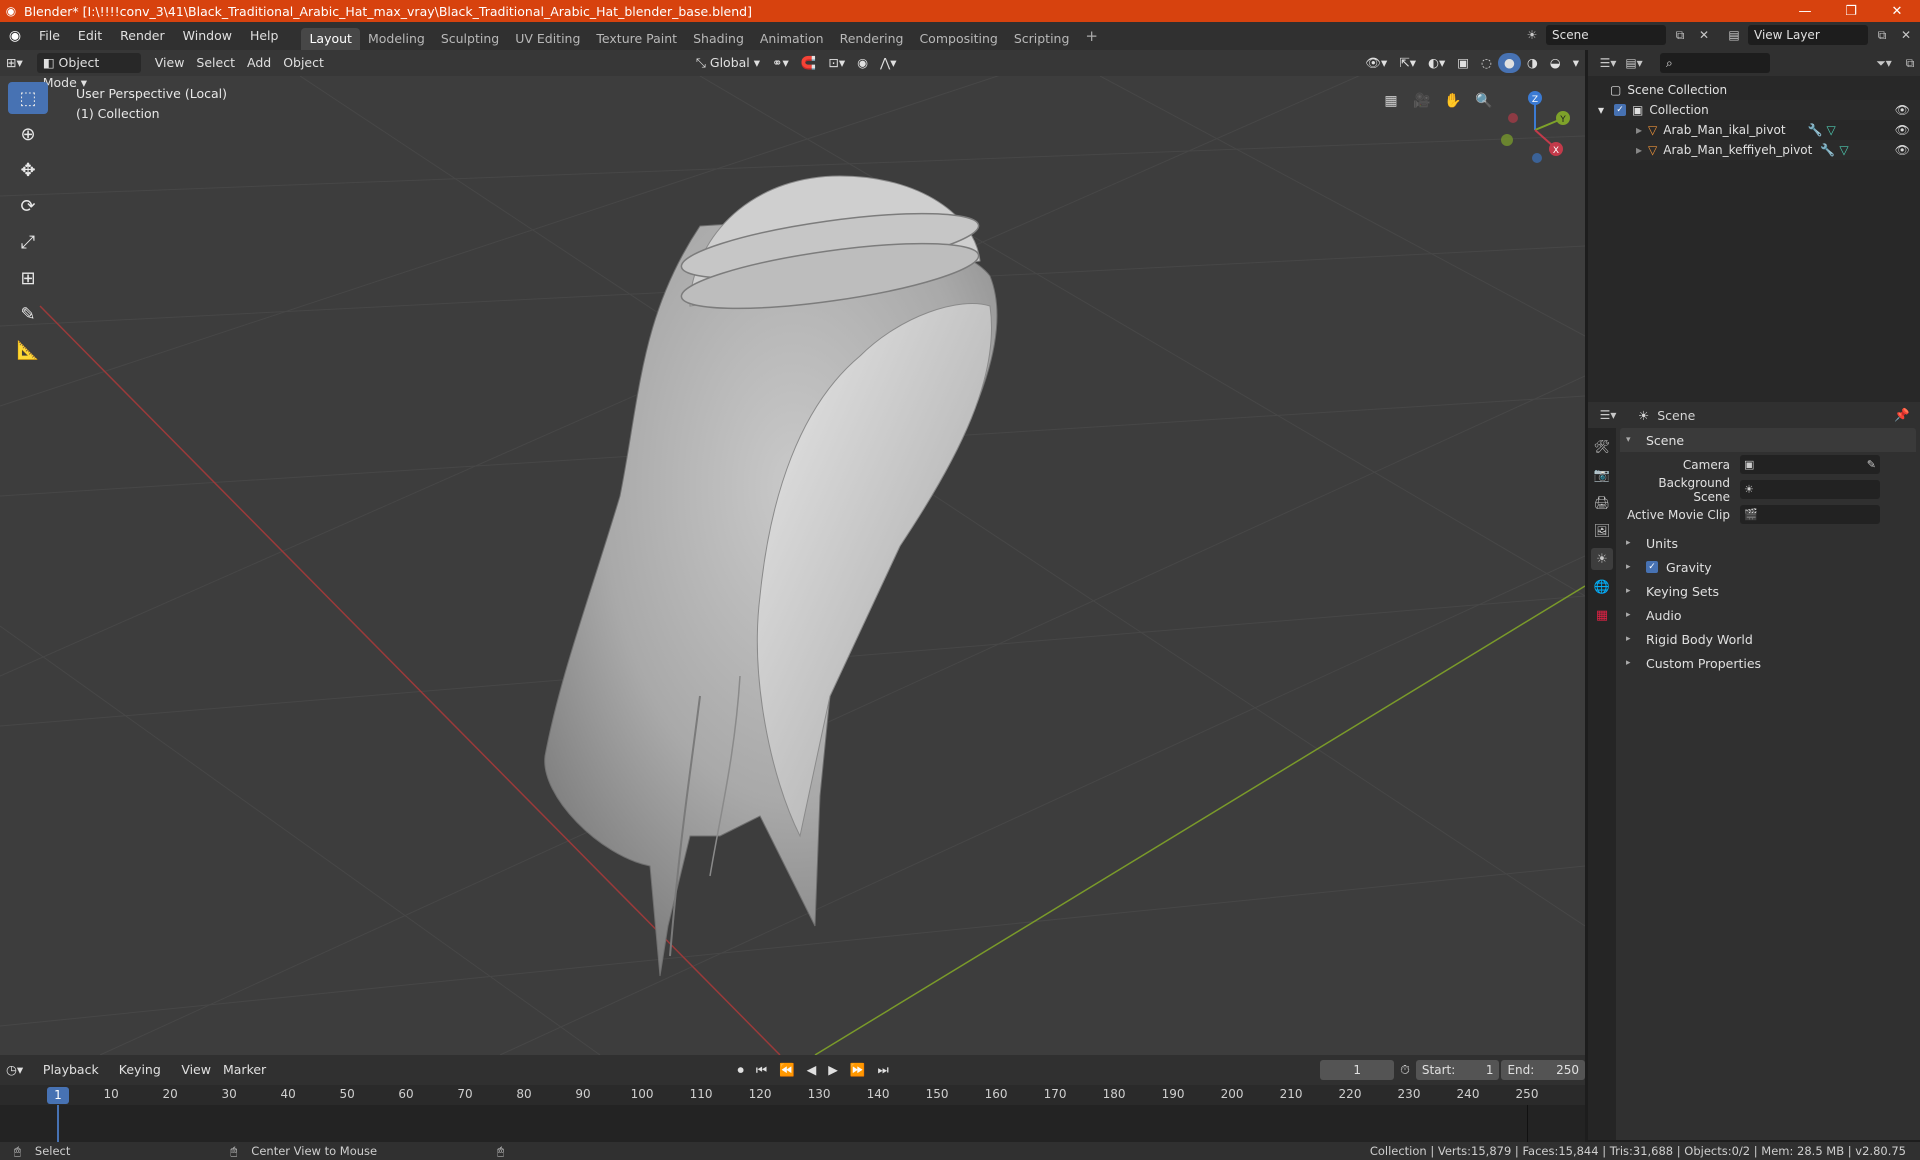 This screenshot has height=1160, width=1920. I want to click on play-button: ▶, so click(833, 1070).